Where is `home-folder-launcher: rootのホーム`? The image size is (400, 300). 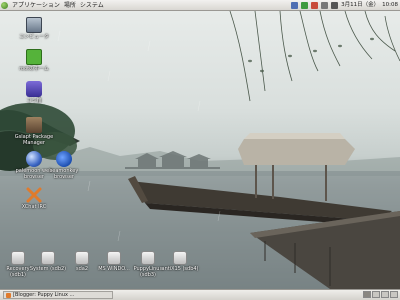
home-folder-launcher: rootのホーム is located at coordinates (34, 60).